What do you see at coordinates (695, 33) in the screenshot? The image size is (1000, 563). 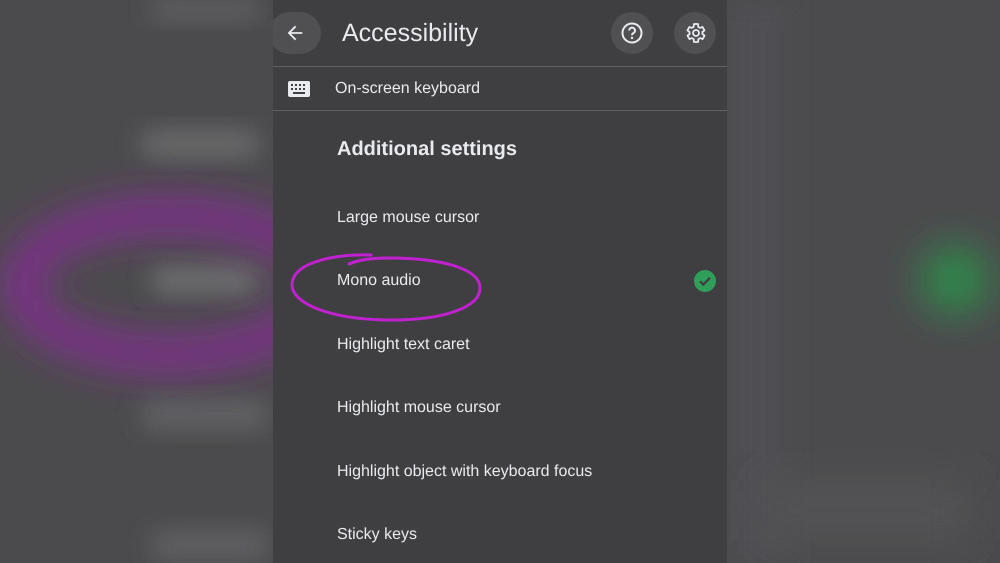 I see `settings-button` at bounding box center [695, 33].